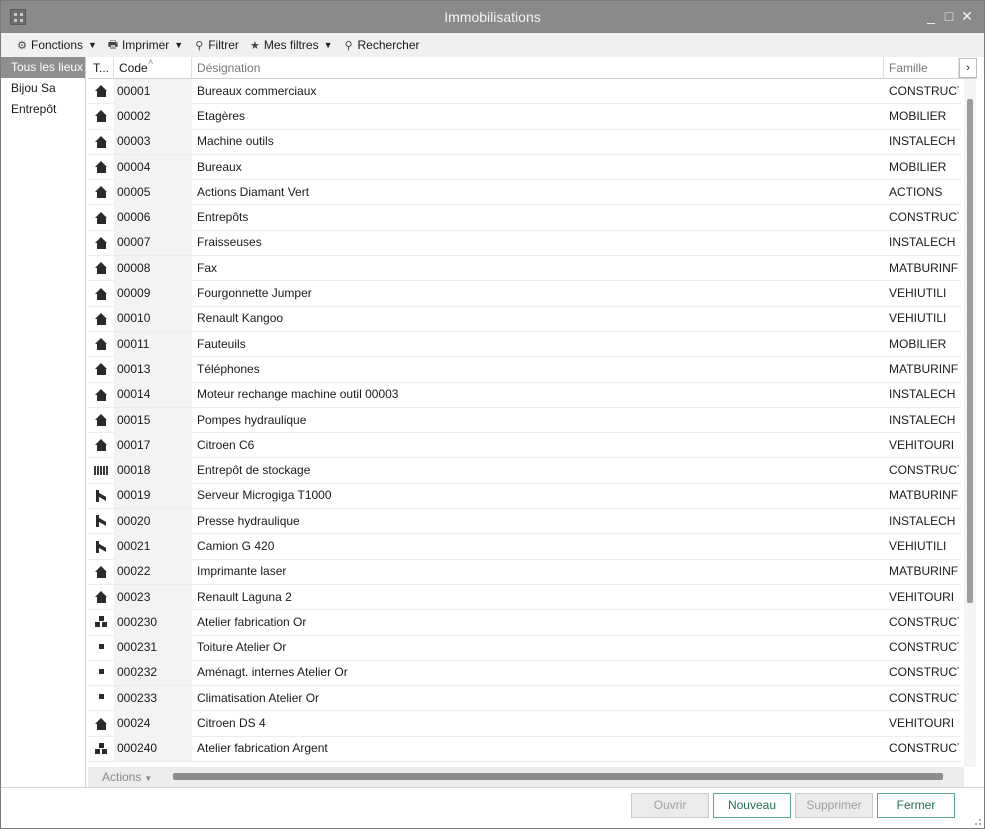 The image size is (985, 829). What do you see at coordinates (492, 807) in the screenshot?
I see `dialog-buttons: Ouvrir Nouveau Supprimer Fermer` at bounding box center [492, 807].